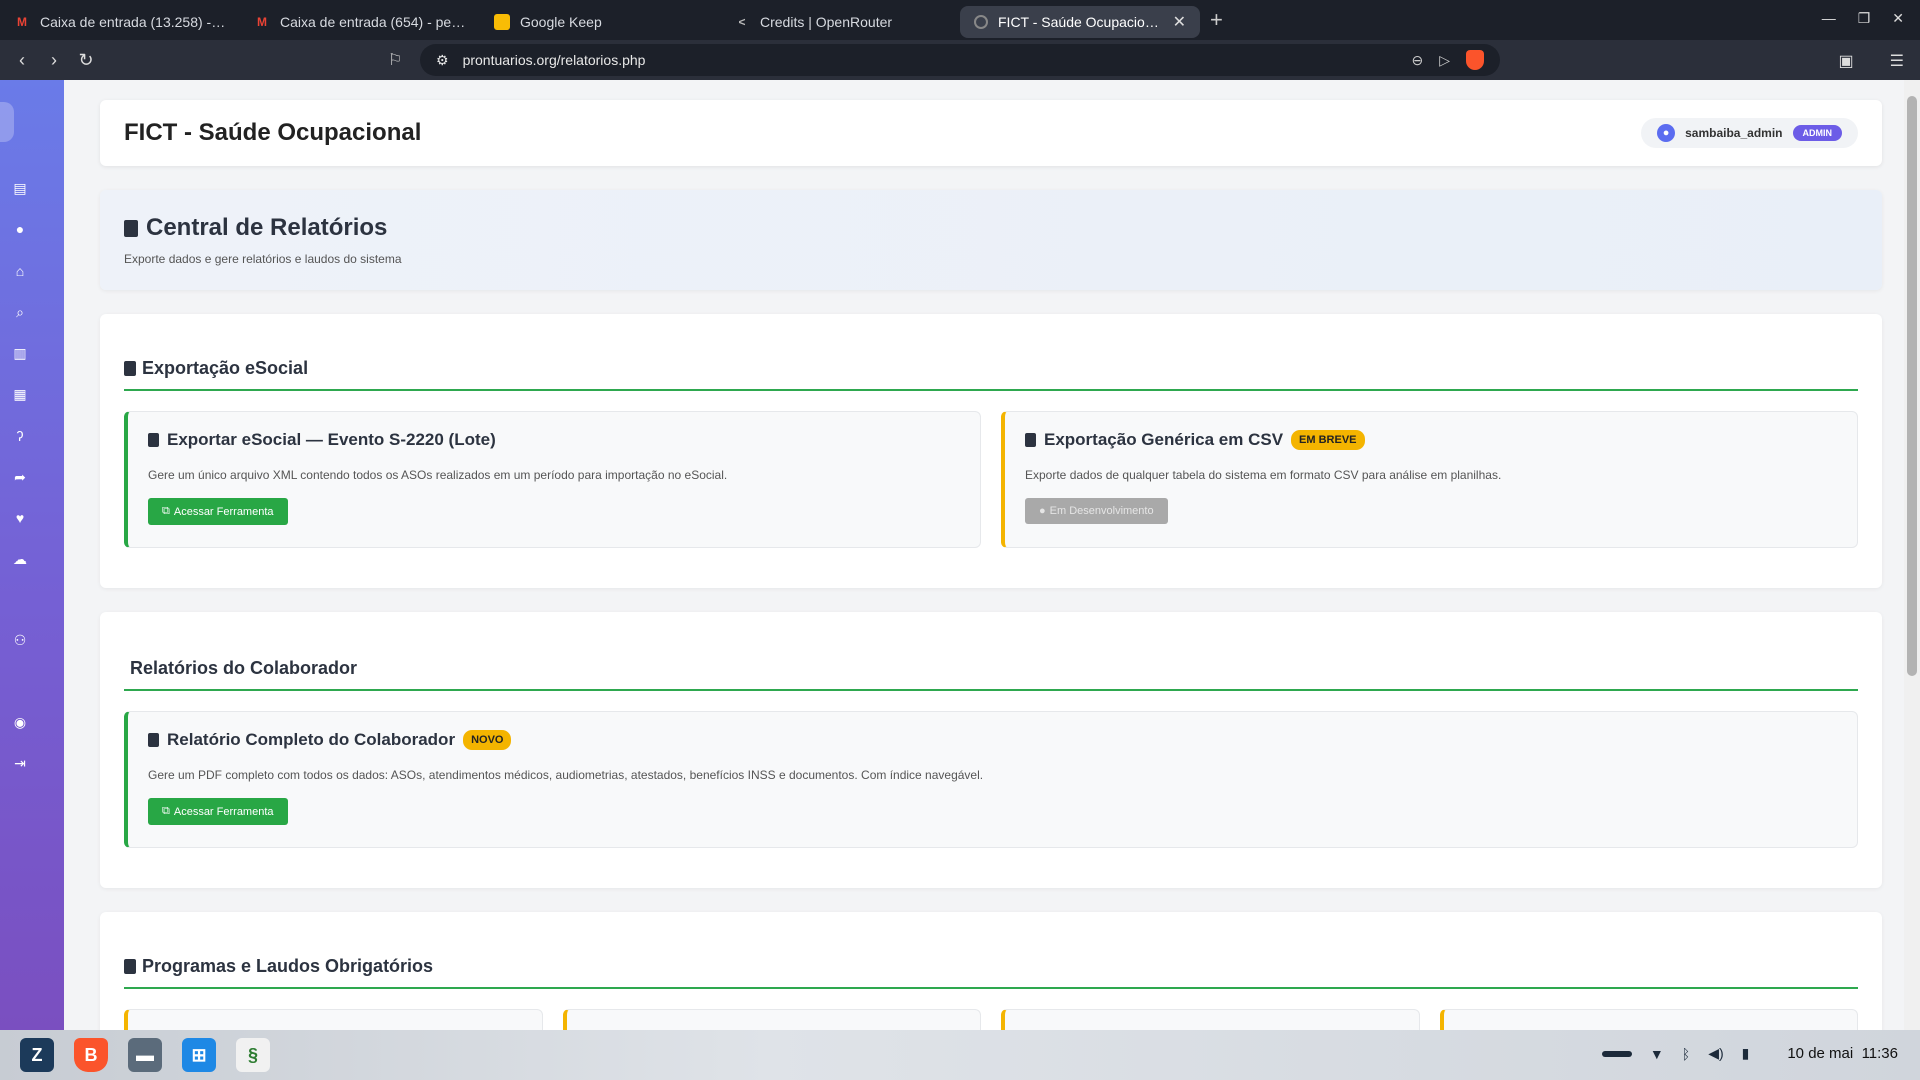 Image resolution: width=1920 pixels, height=1080 pixels. I want to click on file-medical-icon: ▥, so click(20, 353).